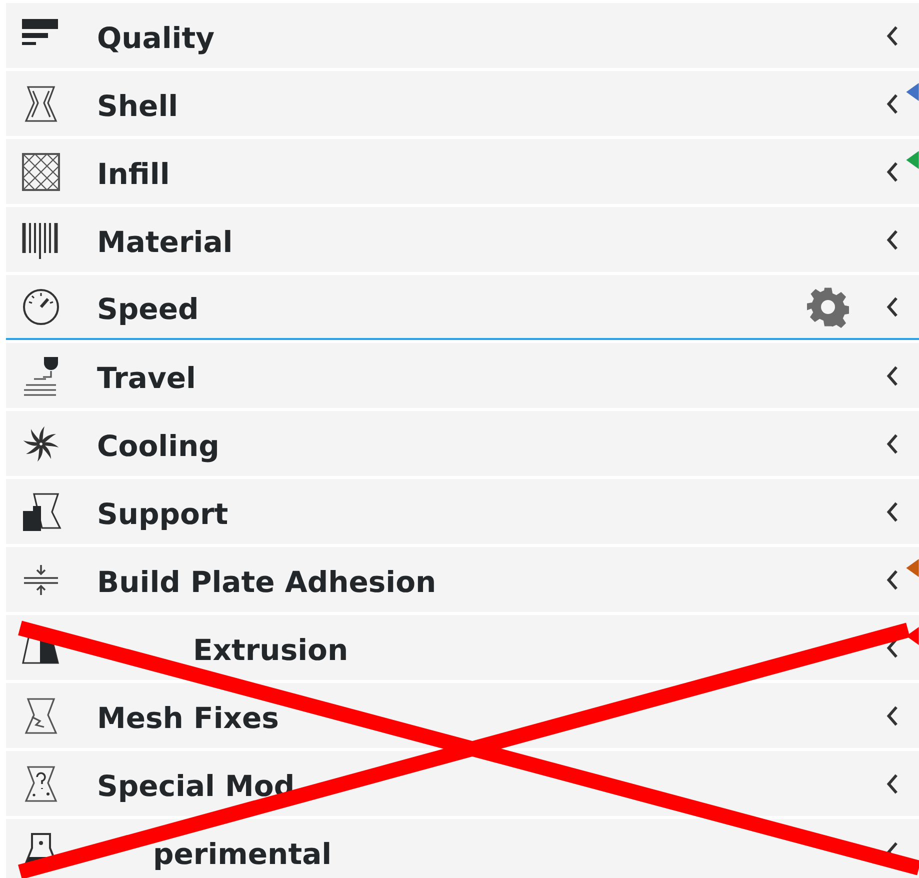 Image resolution: width=919 pixels, height=878 pixels. I want to click on category-row: Support, so click(462, 511).